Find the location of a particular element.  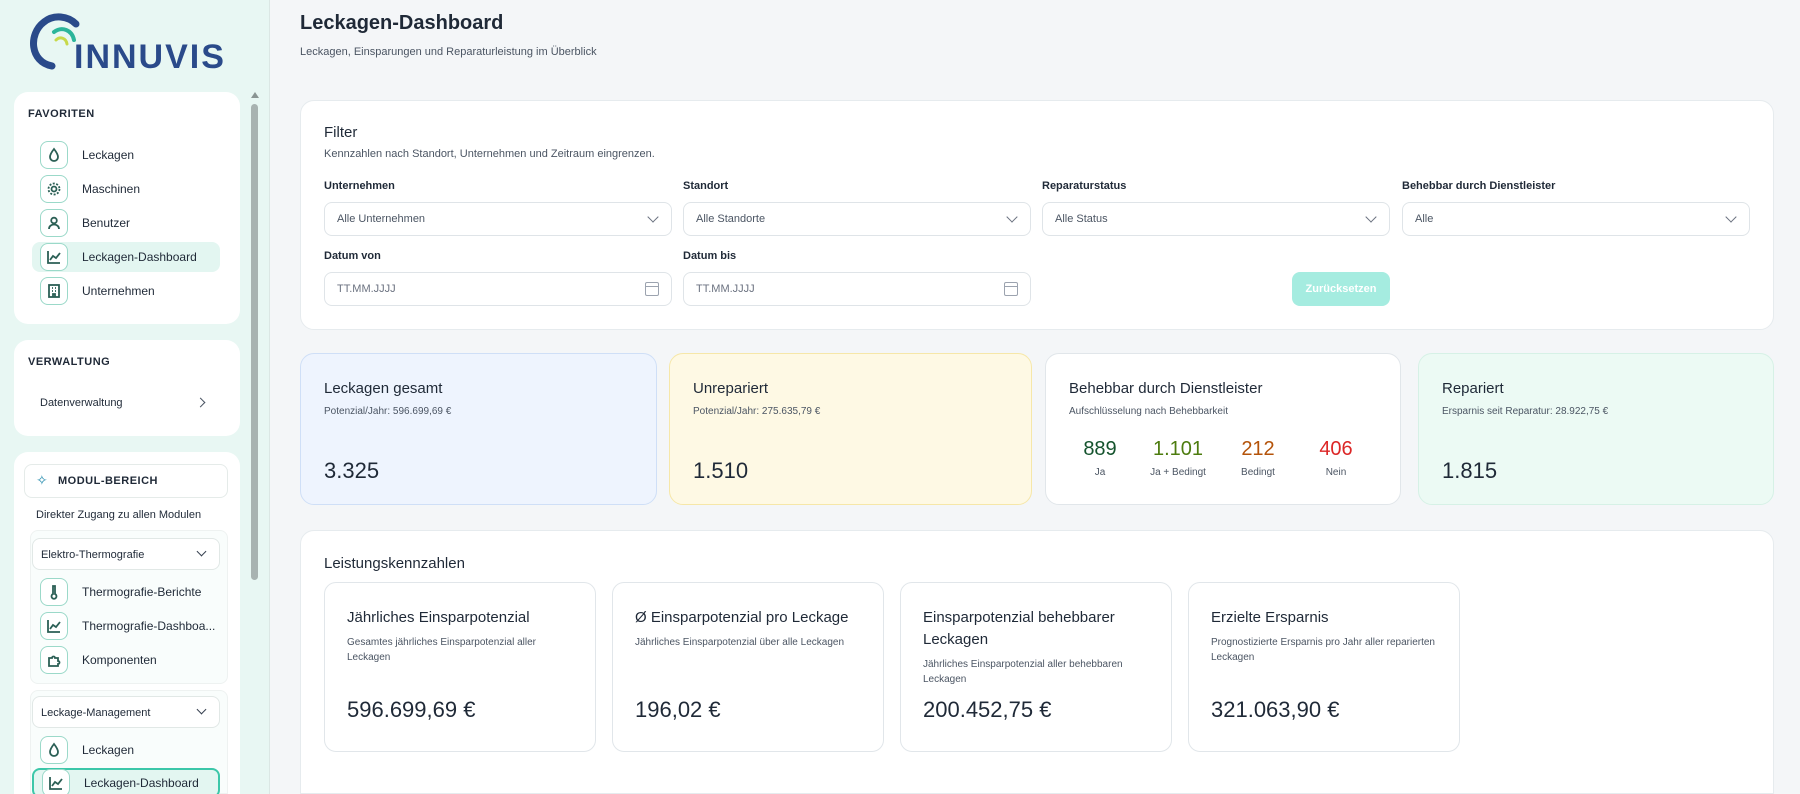

company-select-value: Alle Unternehmen is located at coordinates (381, 219).